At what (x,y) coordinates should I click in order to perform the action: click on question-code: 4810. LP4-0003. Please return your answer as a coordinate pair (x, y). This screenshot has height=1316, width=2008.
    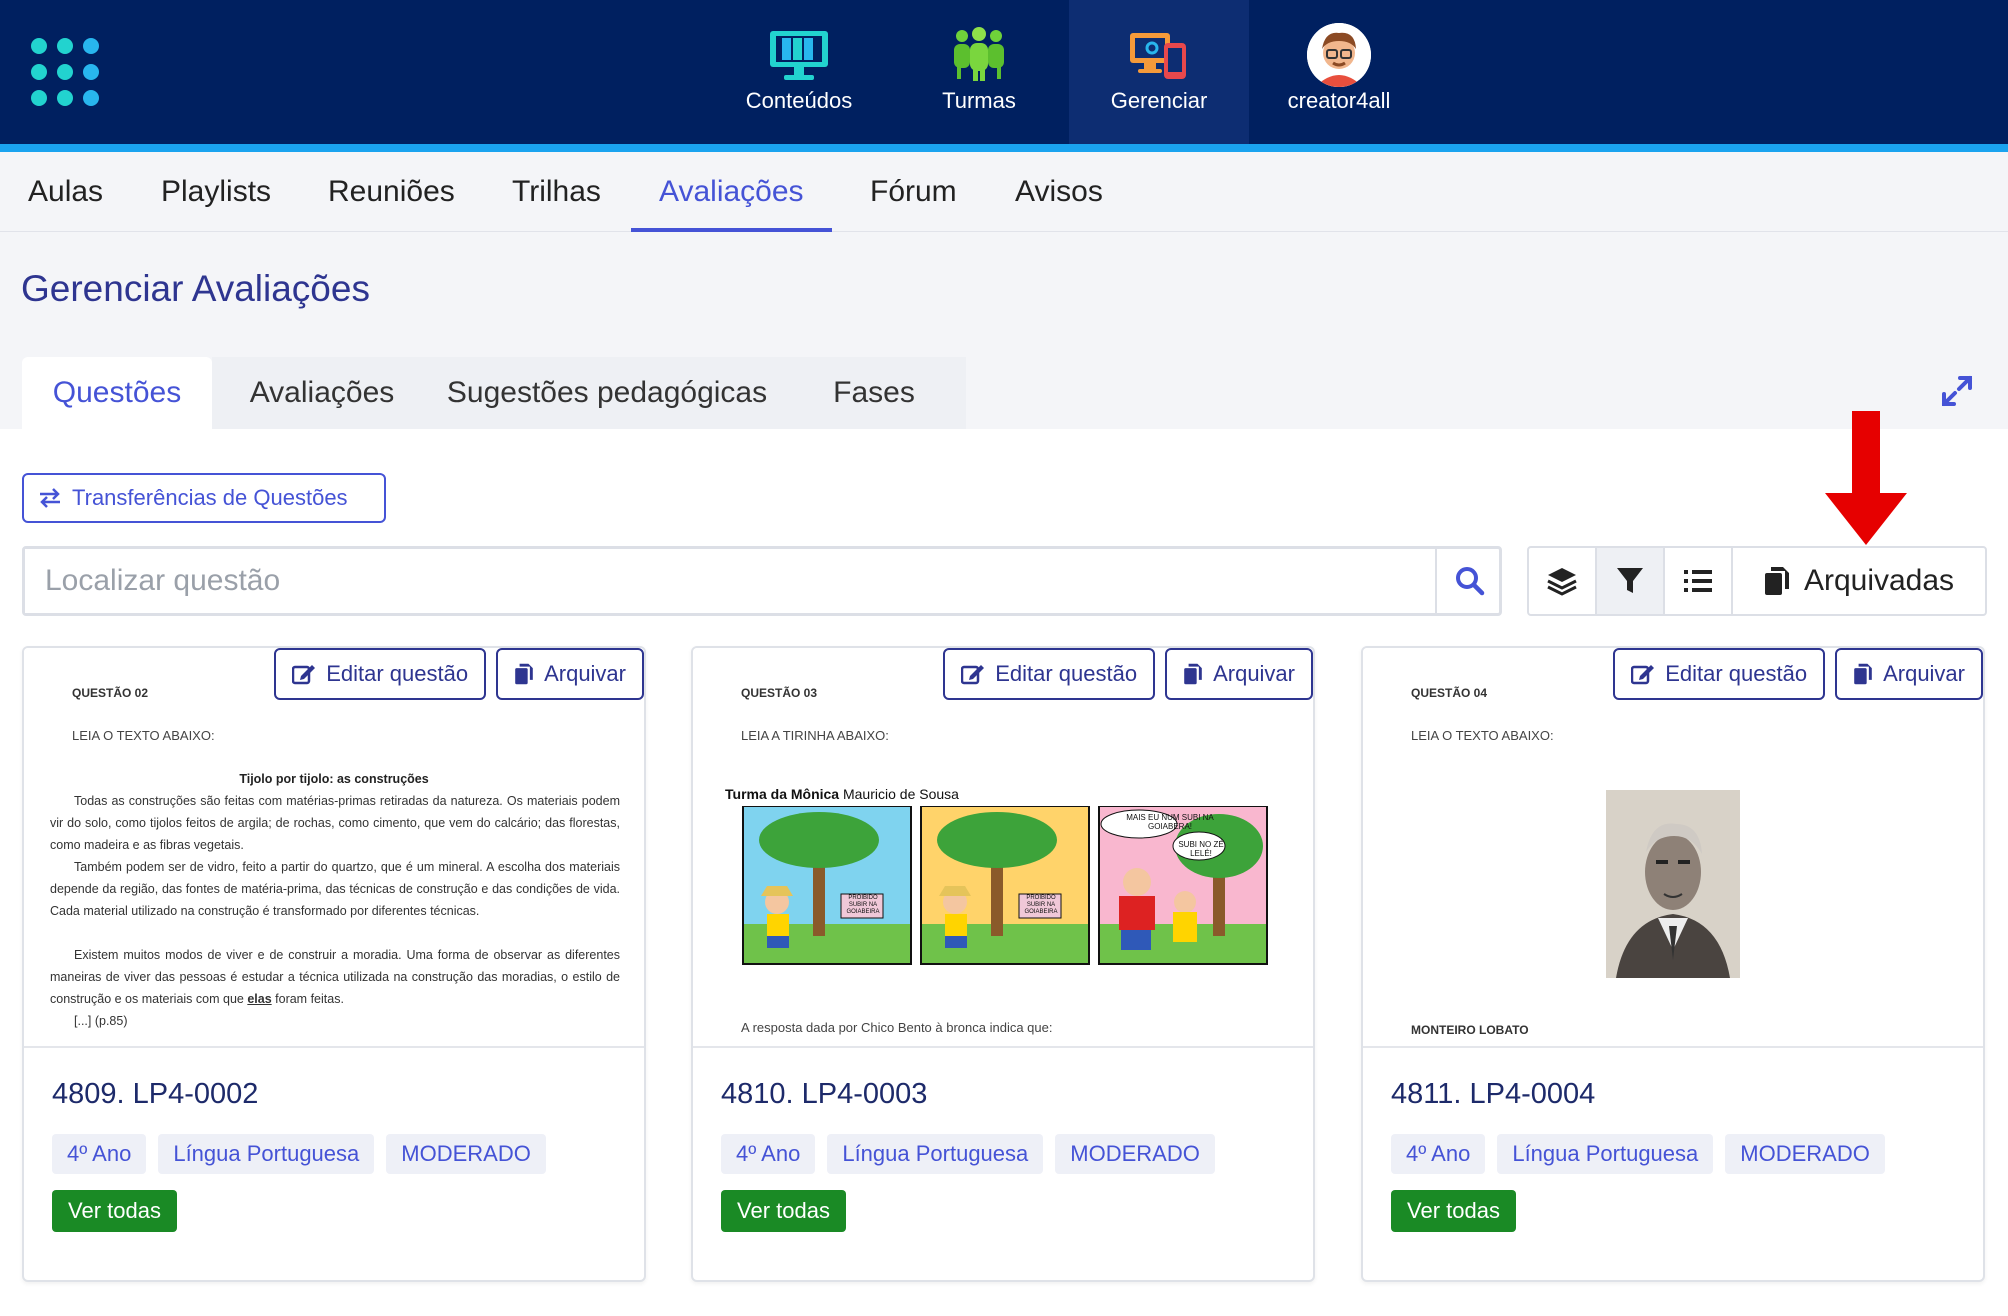
    Looking at the image, I should click on (824, 1094).